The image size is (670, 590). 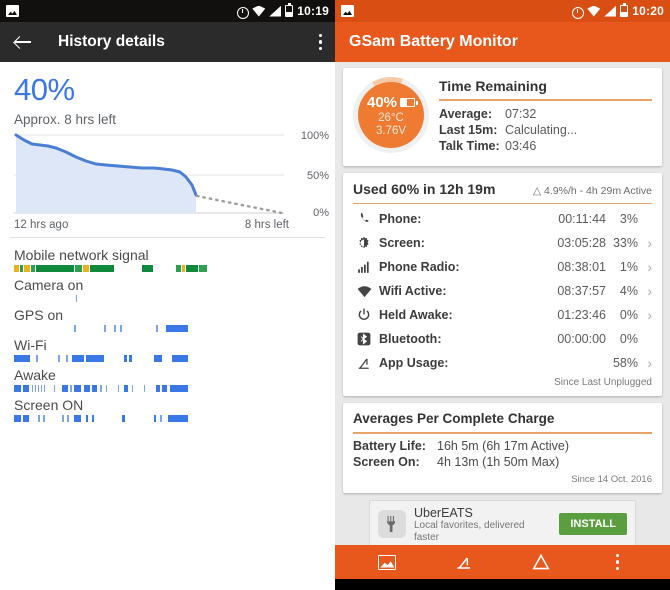 I want to click on fork-icon, so click(x=392, y=524).